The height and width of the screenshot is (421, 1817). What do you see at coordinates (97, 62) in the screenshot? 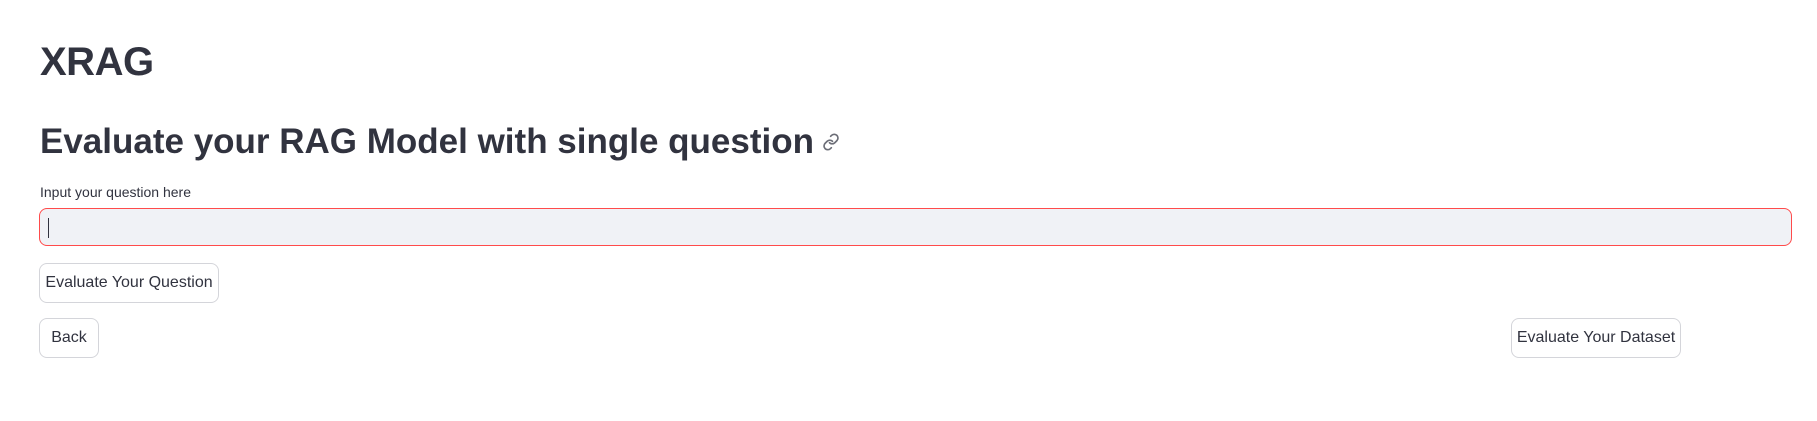
I see `app-title: XRAG` at bounding box center [97, 62].